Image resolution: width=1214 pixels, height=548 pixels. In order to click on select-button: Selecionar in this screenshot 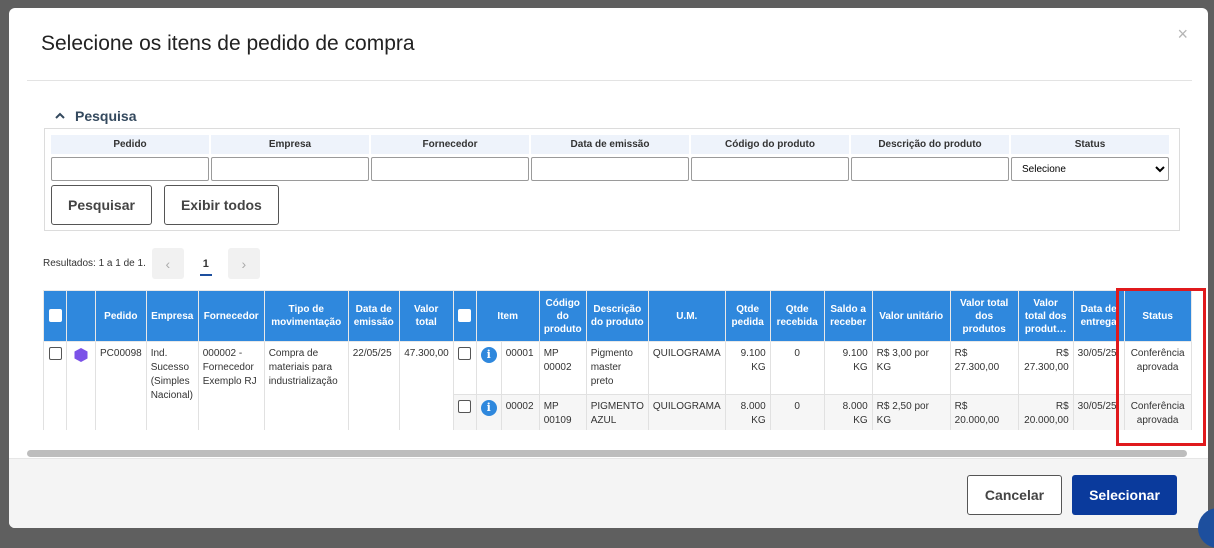, I will do `click(1124, 495)`.